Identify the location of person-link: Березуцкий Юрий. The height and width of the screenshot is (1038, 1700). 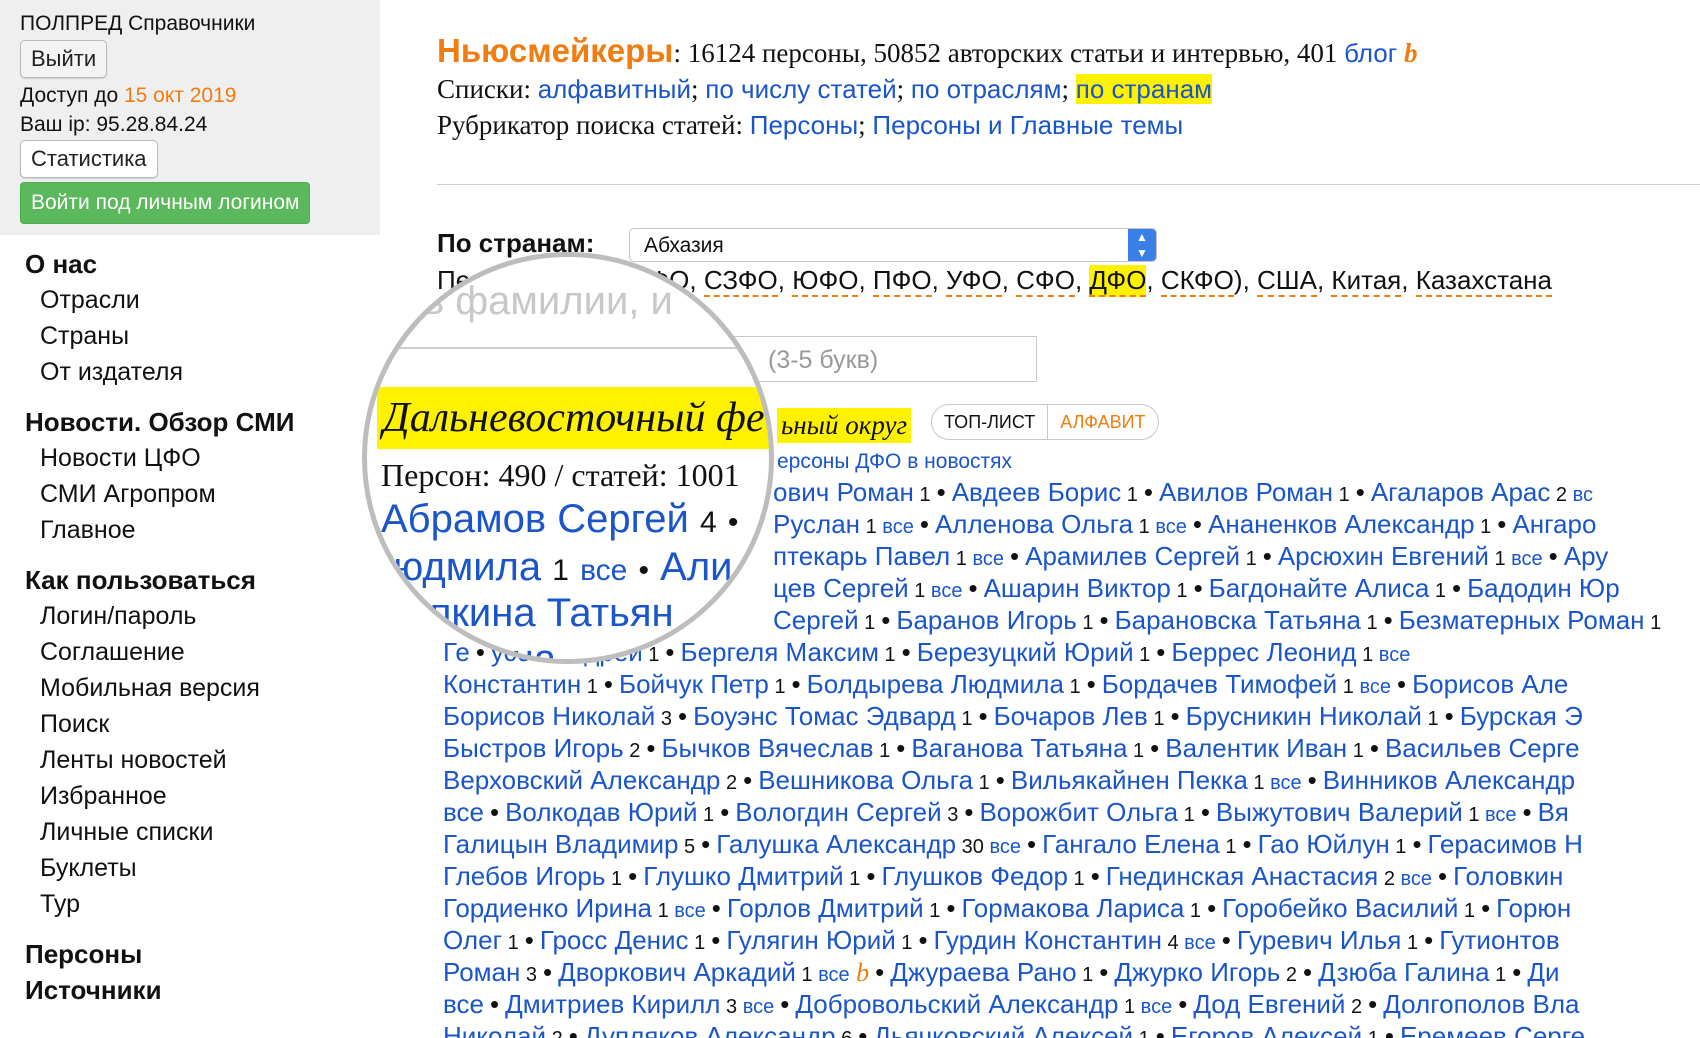
(1025, 652).